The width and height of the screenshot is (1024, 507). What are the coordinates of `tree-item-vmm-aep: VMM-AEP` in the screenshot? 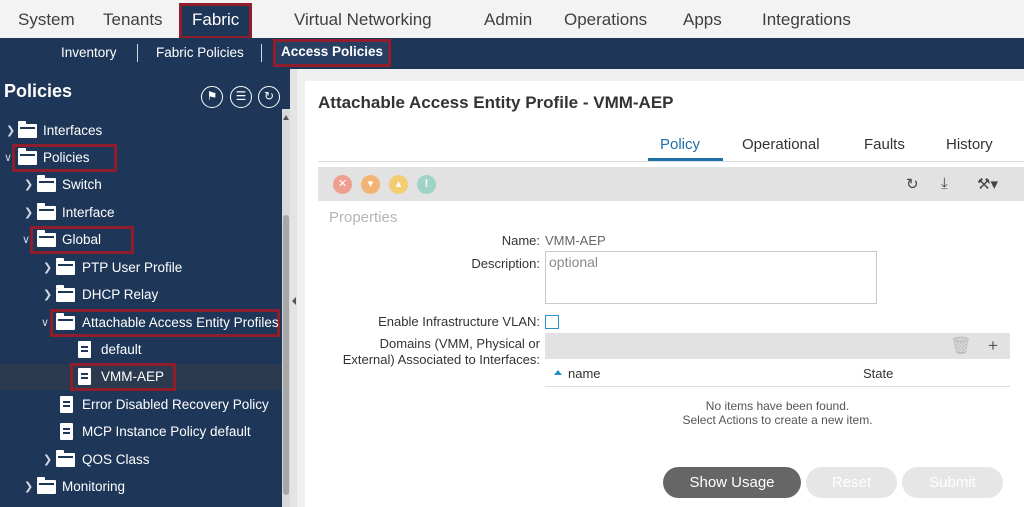 It's located at (141, 377).